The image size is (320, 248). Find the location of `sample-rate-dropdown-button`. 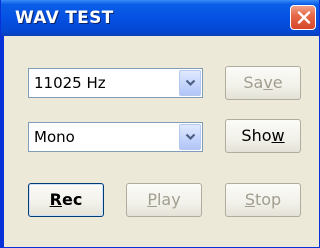

sample-rate-dropdown-button is located at coordinates (190, 83).